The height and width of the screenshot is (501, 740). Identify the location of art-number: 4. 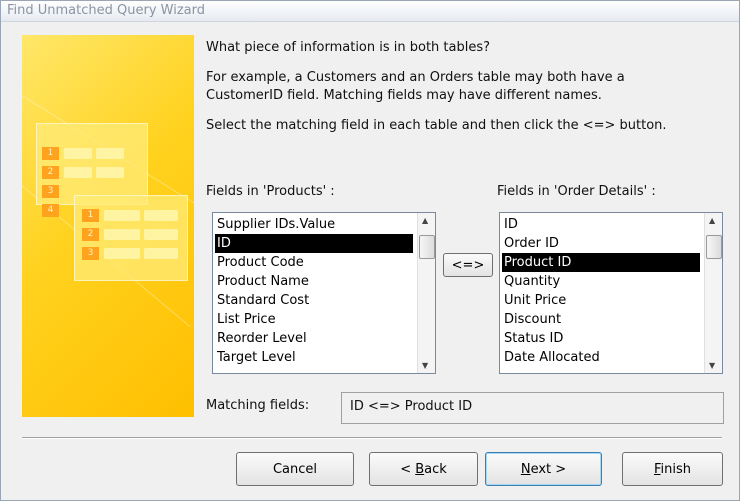
(50, 210).